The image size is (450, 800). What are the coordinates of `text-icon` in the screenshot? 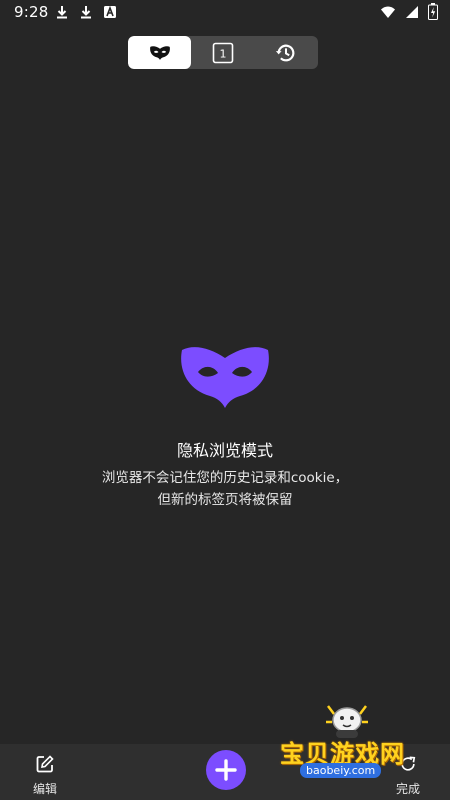 It's located at (110, 11).